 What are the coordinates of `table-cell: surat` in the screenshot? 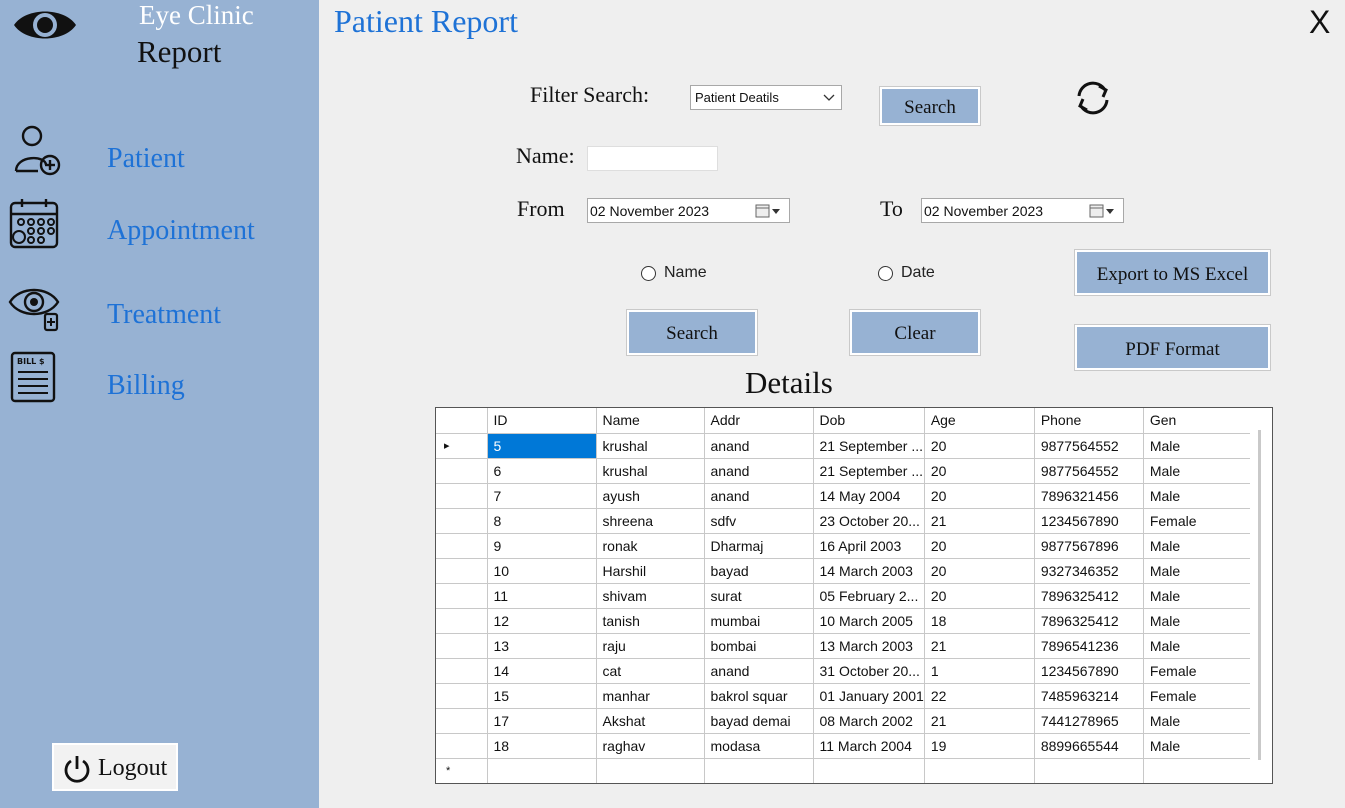 It's located at (759, 596).